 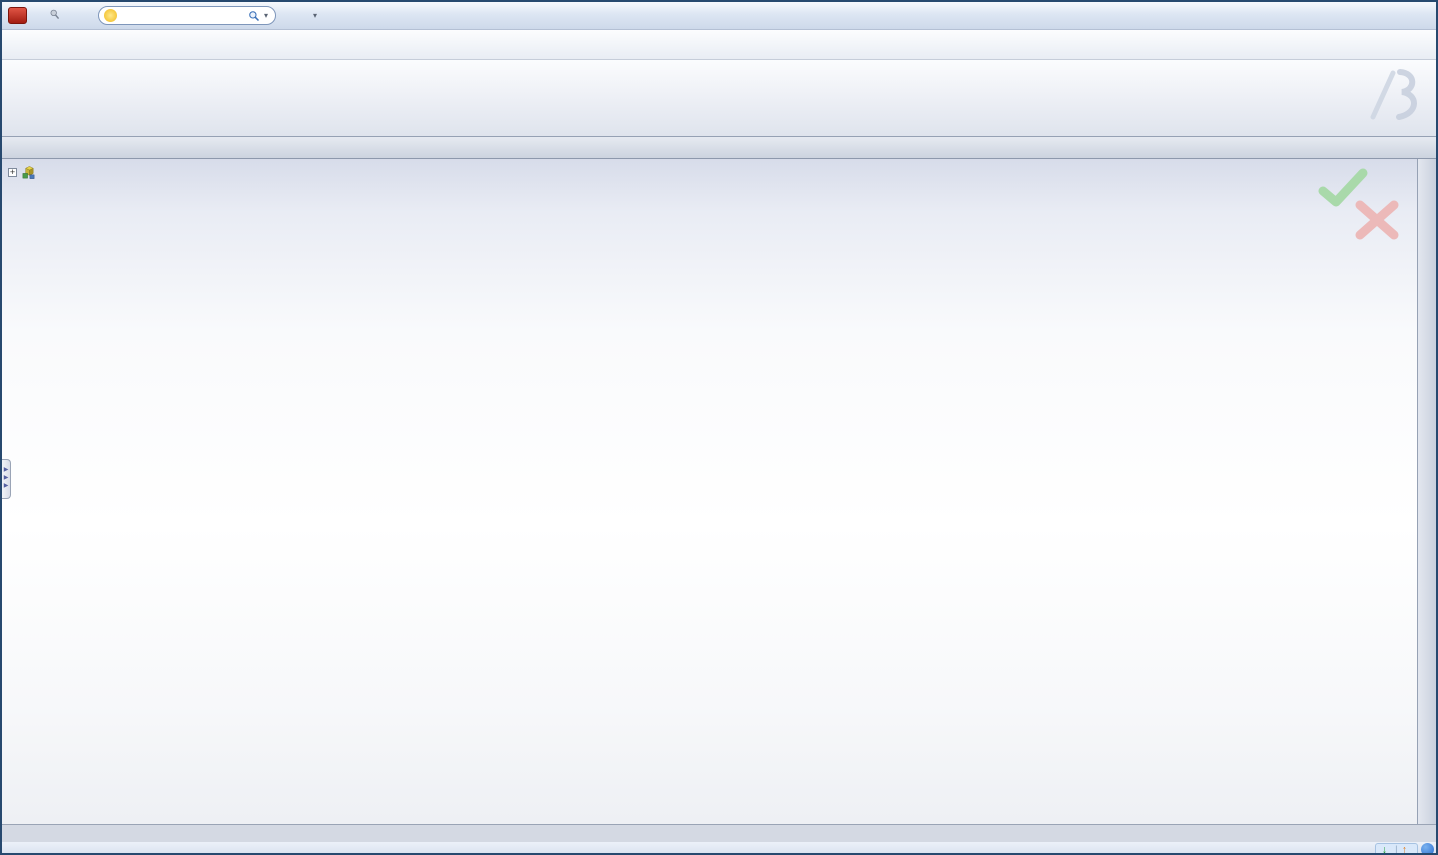 What do you see at coordinates (56, 16) in the screenshot?
I see `pin-menu-icon` at bounding box center [56, 16].